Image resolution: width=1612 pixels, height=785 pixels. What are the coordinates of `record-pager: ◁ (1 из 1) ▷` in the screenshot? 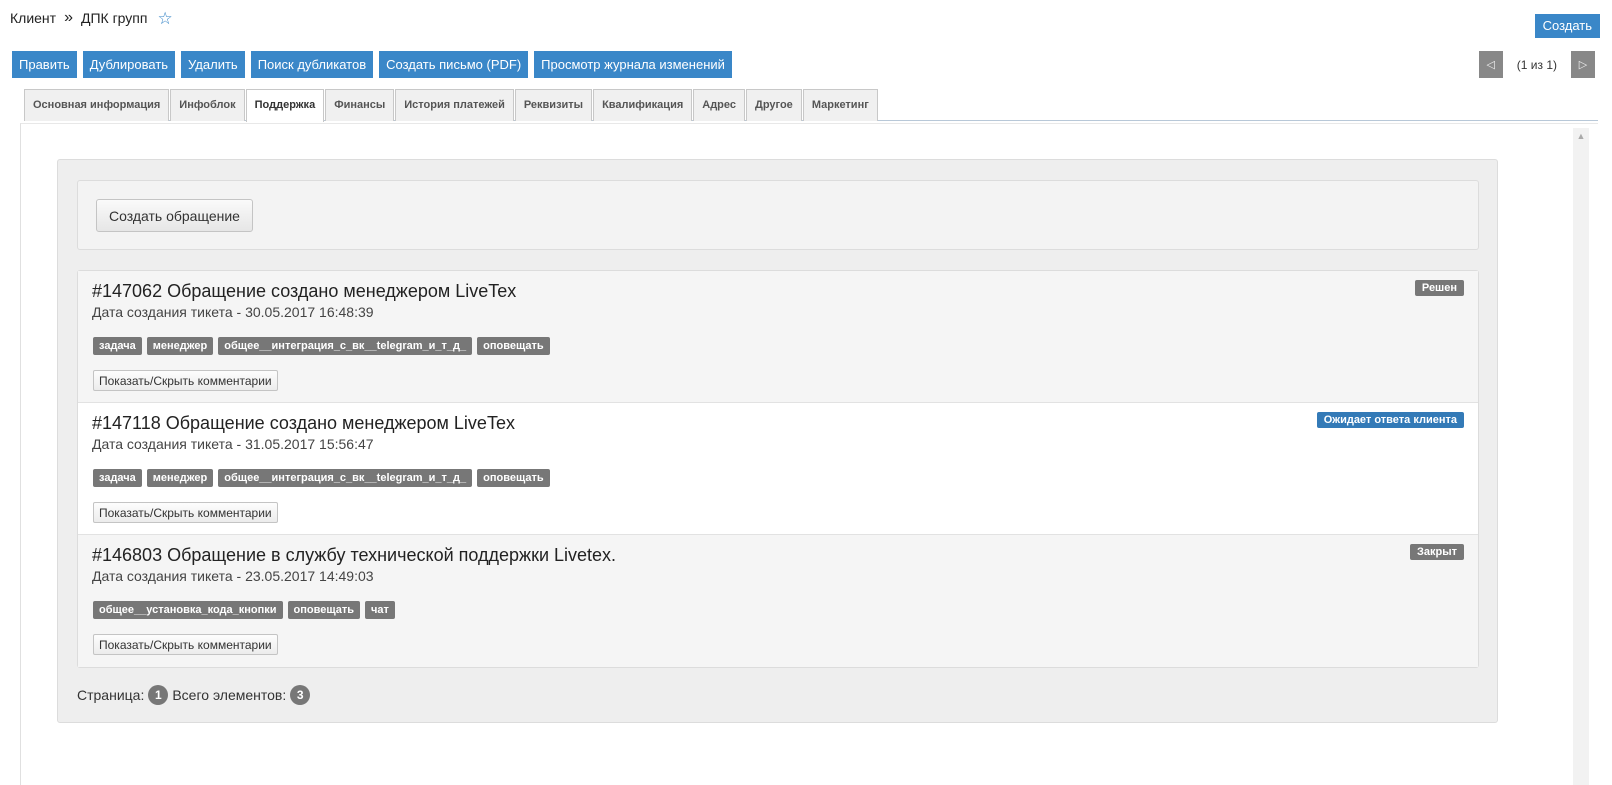 It's located at (1536, 64).